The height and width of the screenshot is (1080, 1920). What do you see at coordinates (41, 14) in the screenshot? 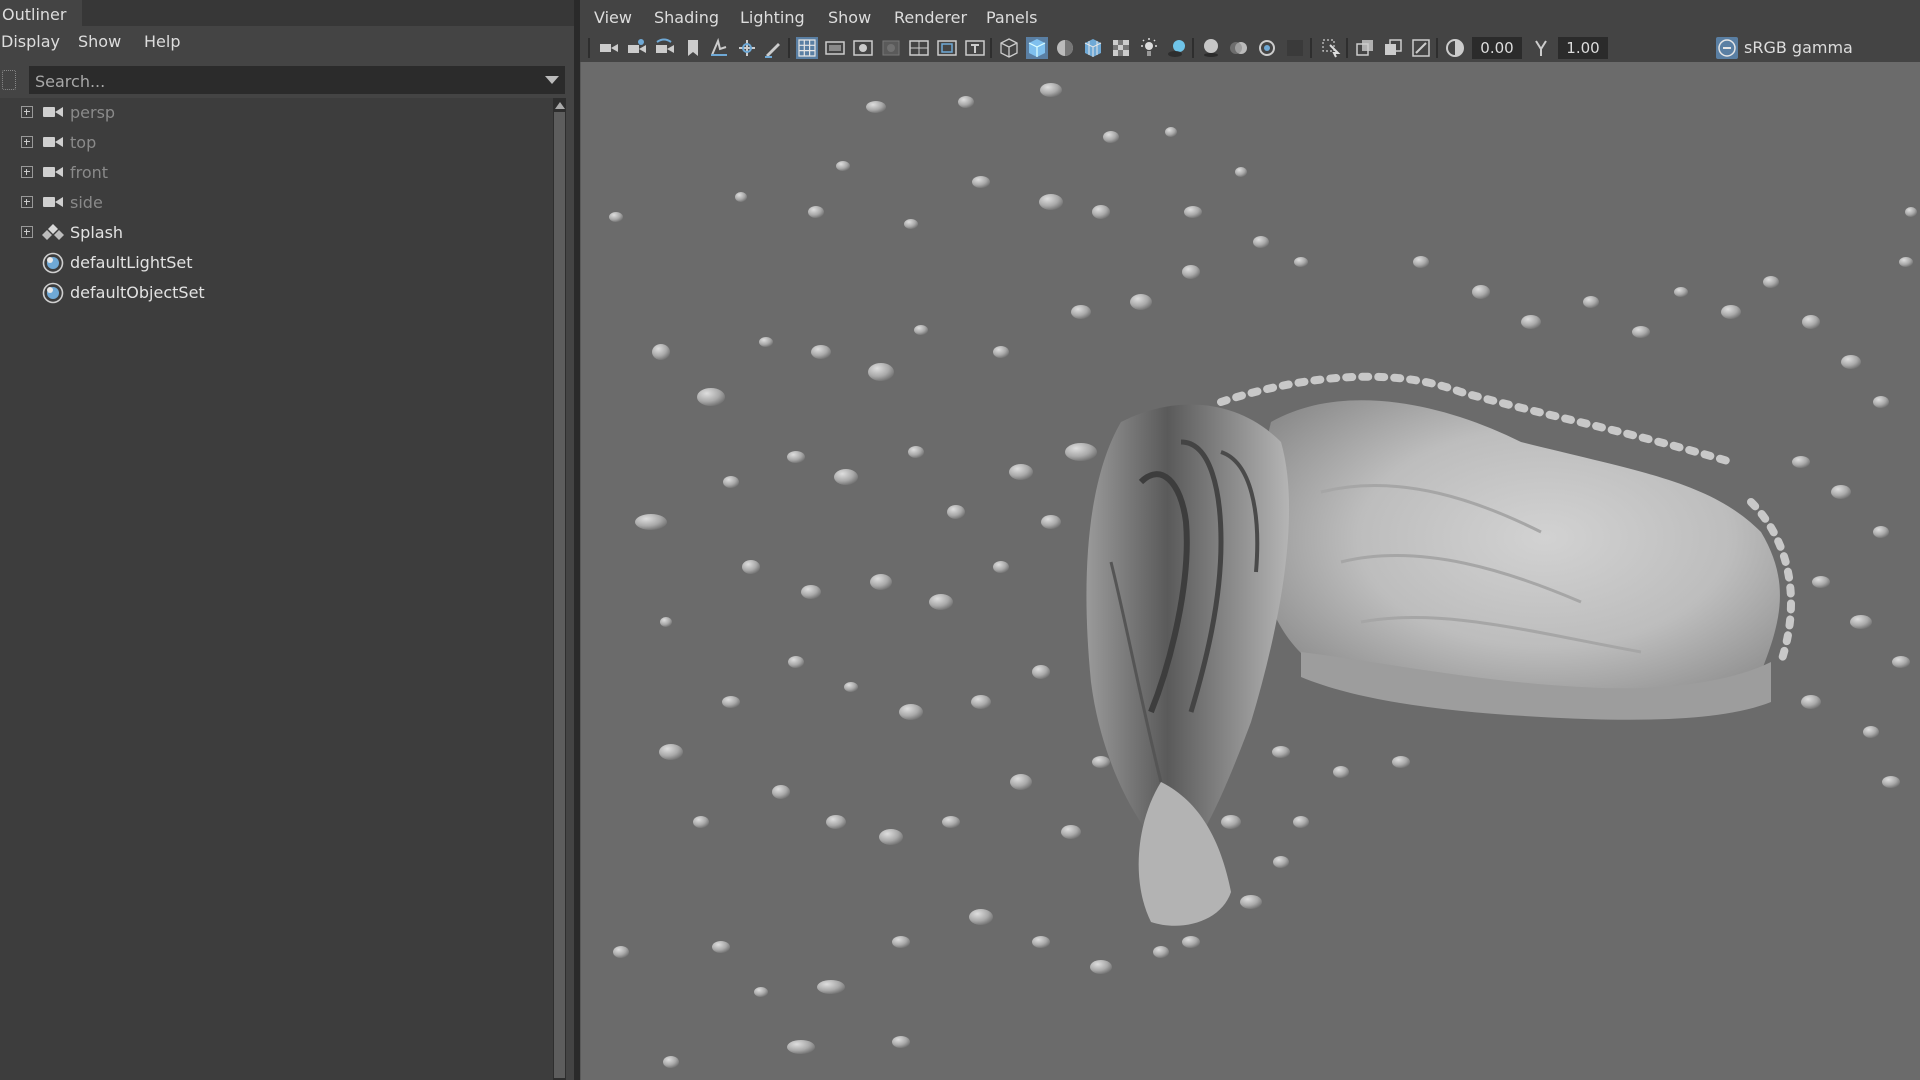
I see `outliner-title: Outliner` at bounding box center [41, 14].